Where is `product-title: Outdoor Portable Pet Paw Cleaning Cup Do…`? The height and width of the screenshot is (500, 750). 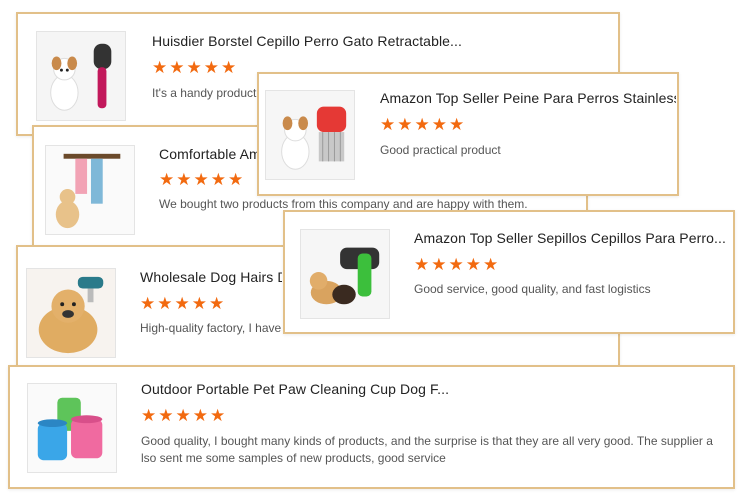
product-title: Outdoor Portable Pet Paw Cleaning Cup Do… is located at coordinates (296, 389).